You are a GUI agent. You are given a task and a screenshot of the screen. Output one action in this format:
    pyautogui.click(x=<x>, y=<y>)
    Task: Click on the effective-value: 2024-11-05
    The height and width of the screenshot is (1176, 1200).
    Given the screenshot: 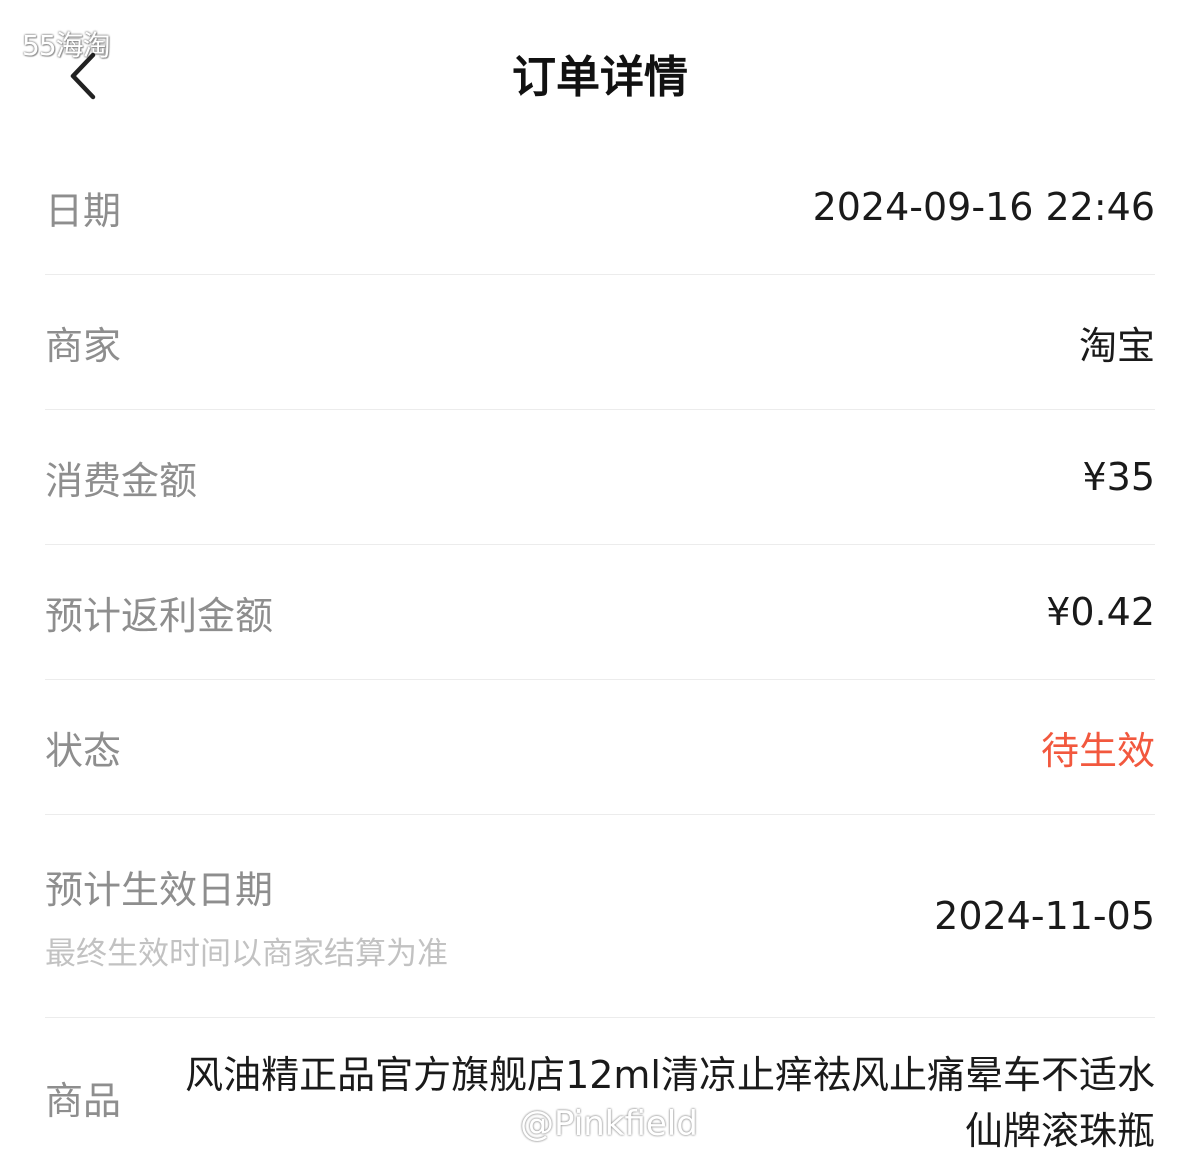 What is the action you would take?
    pyautogui.click(x=1044, y=916)
    